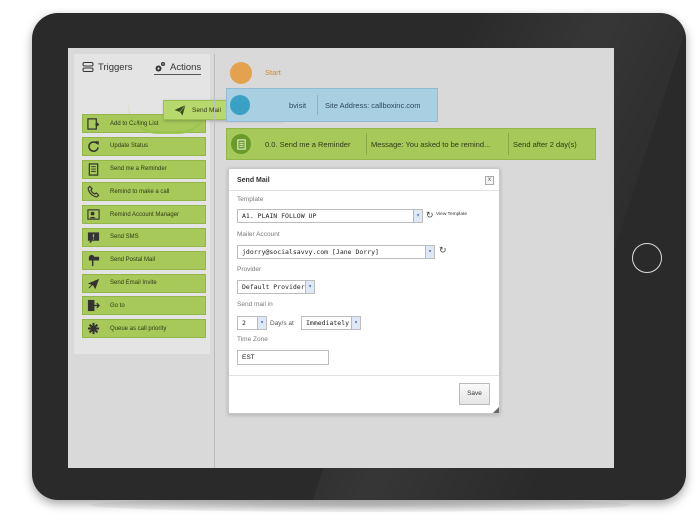  What do you see at coordinates (255, 304) in the screenshot?
I see `send-mail-in-label: Send mail in` at bounding box center [255, 304].